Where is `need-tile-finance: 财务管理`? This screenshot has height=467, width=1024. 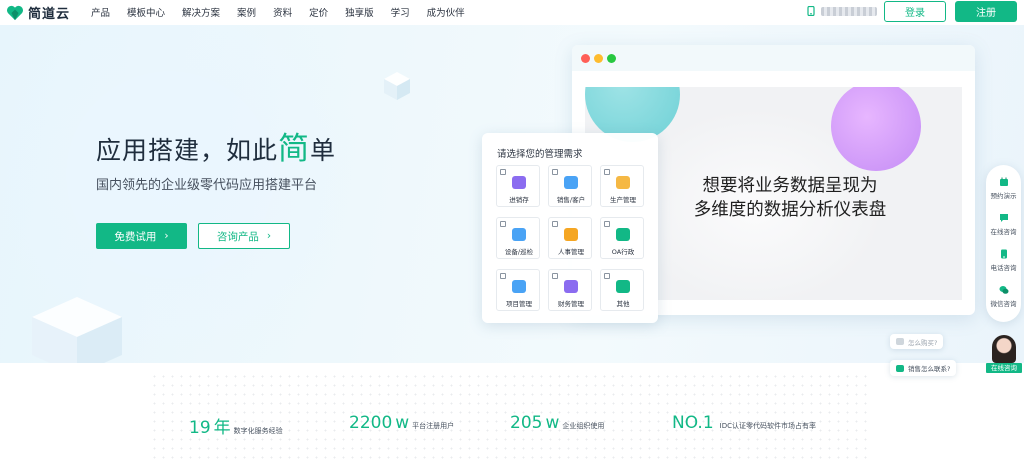 need-tile-finance: 财务管理 is located at coordinates (570, 290).